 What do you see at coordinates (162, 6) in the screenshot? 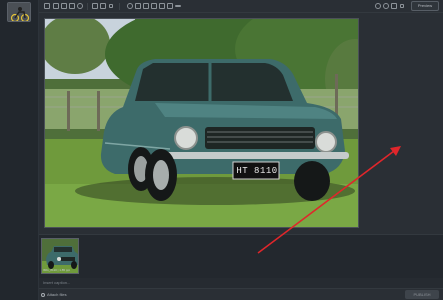
I see `table-icon` at bounding box center [162, 6].